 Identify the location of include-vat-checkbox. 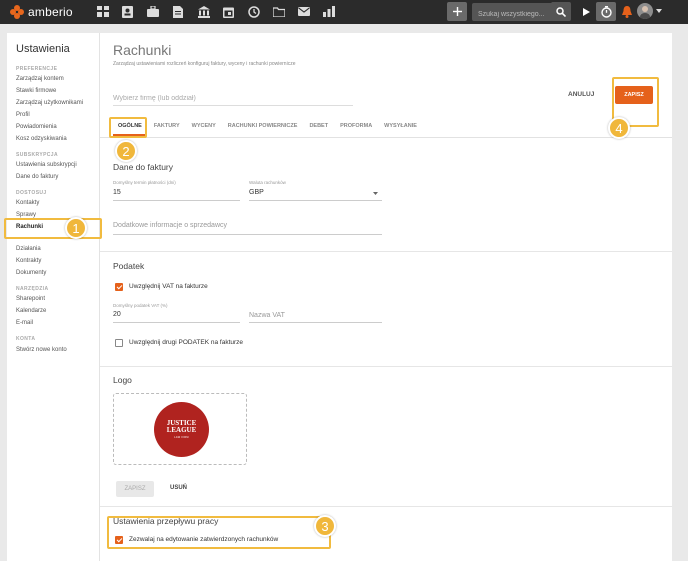
(119, 287).